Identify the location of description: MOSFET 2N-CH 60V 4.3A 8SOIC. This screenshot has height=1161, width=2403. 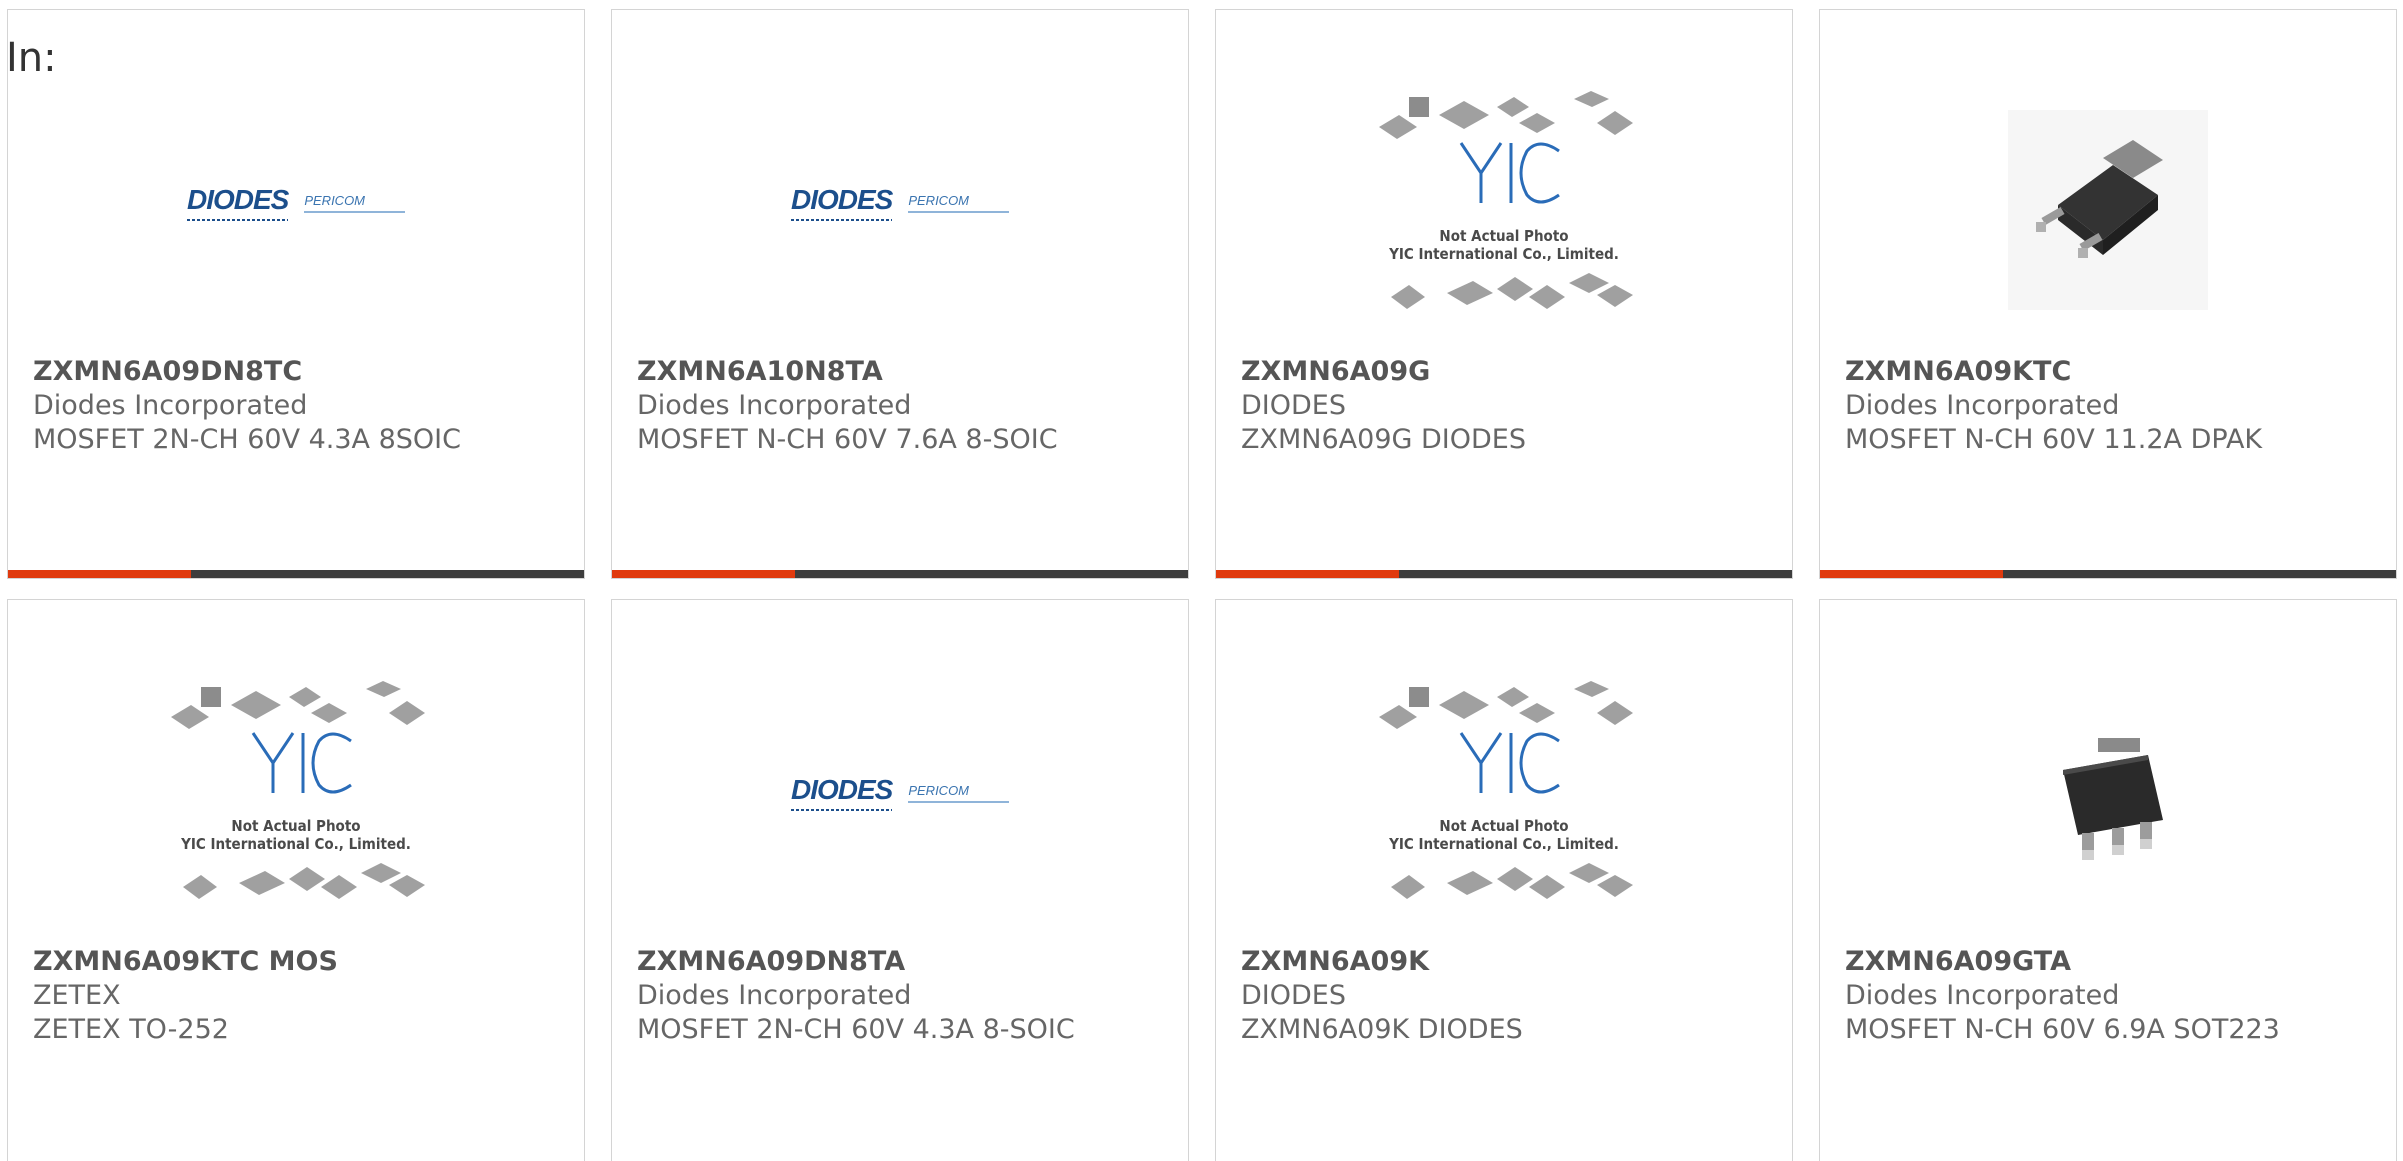
(247, 439).